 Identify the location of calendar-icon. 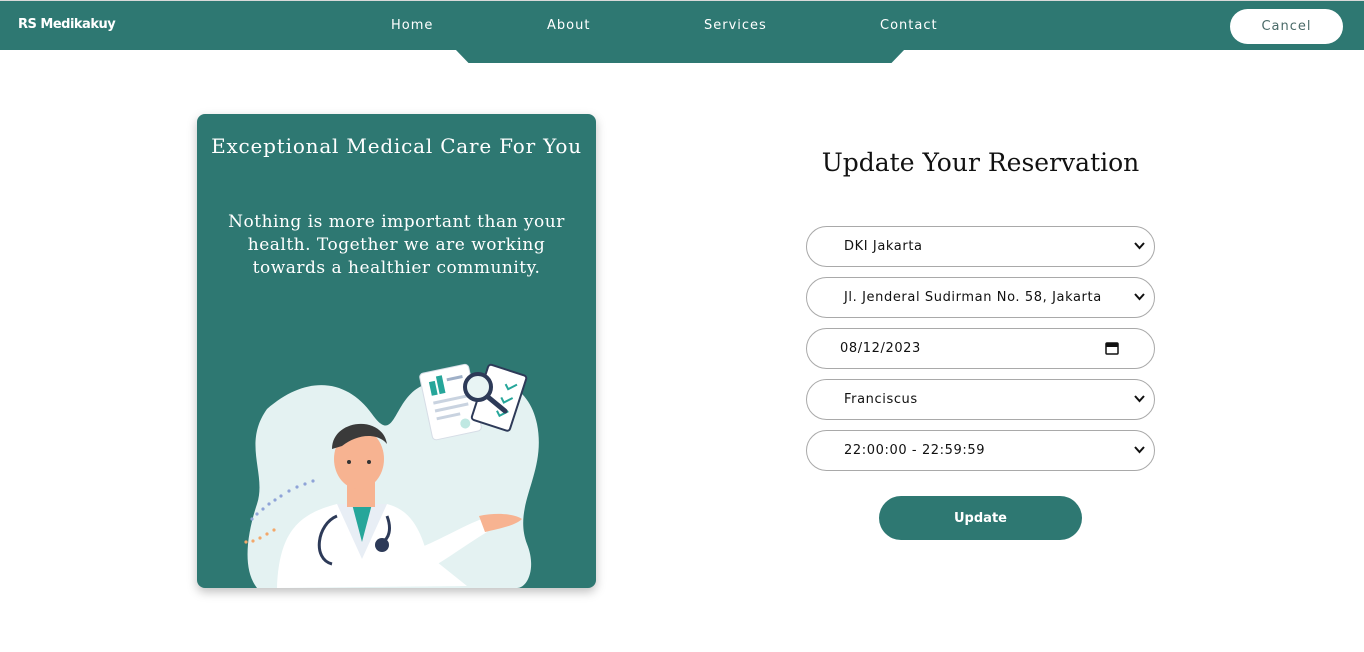
(1112, 348).